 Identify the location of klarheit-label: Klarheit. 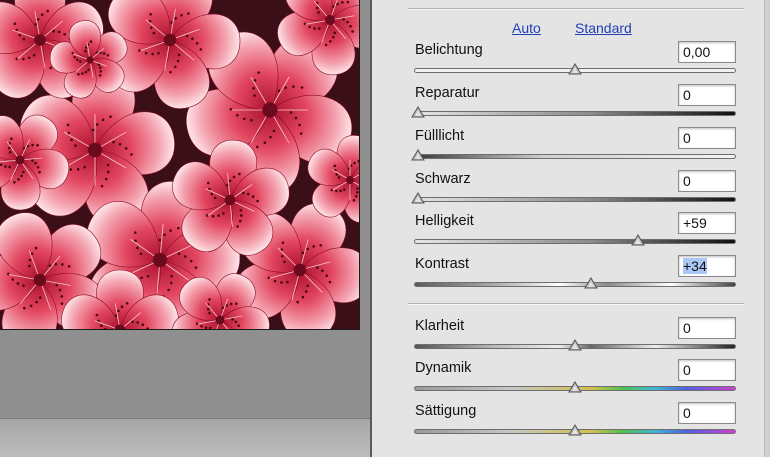
(440, 326).